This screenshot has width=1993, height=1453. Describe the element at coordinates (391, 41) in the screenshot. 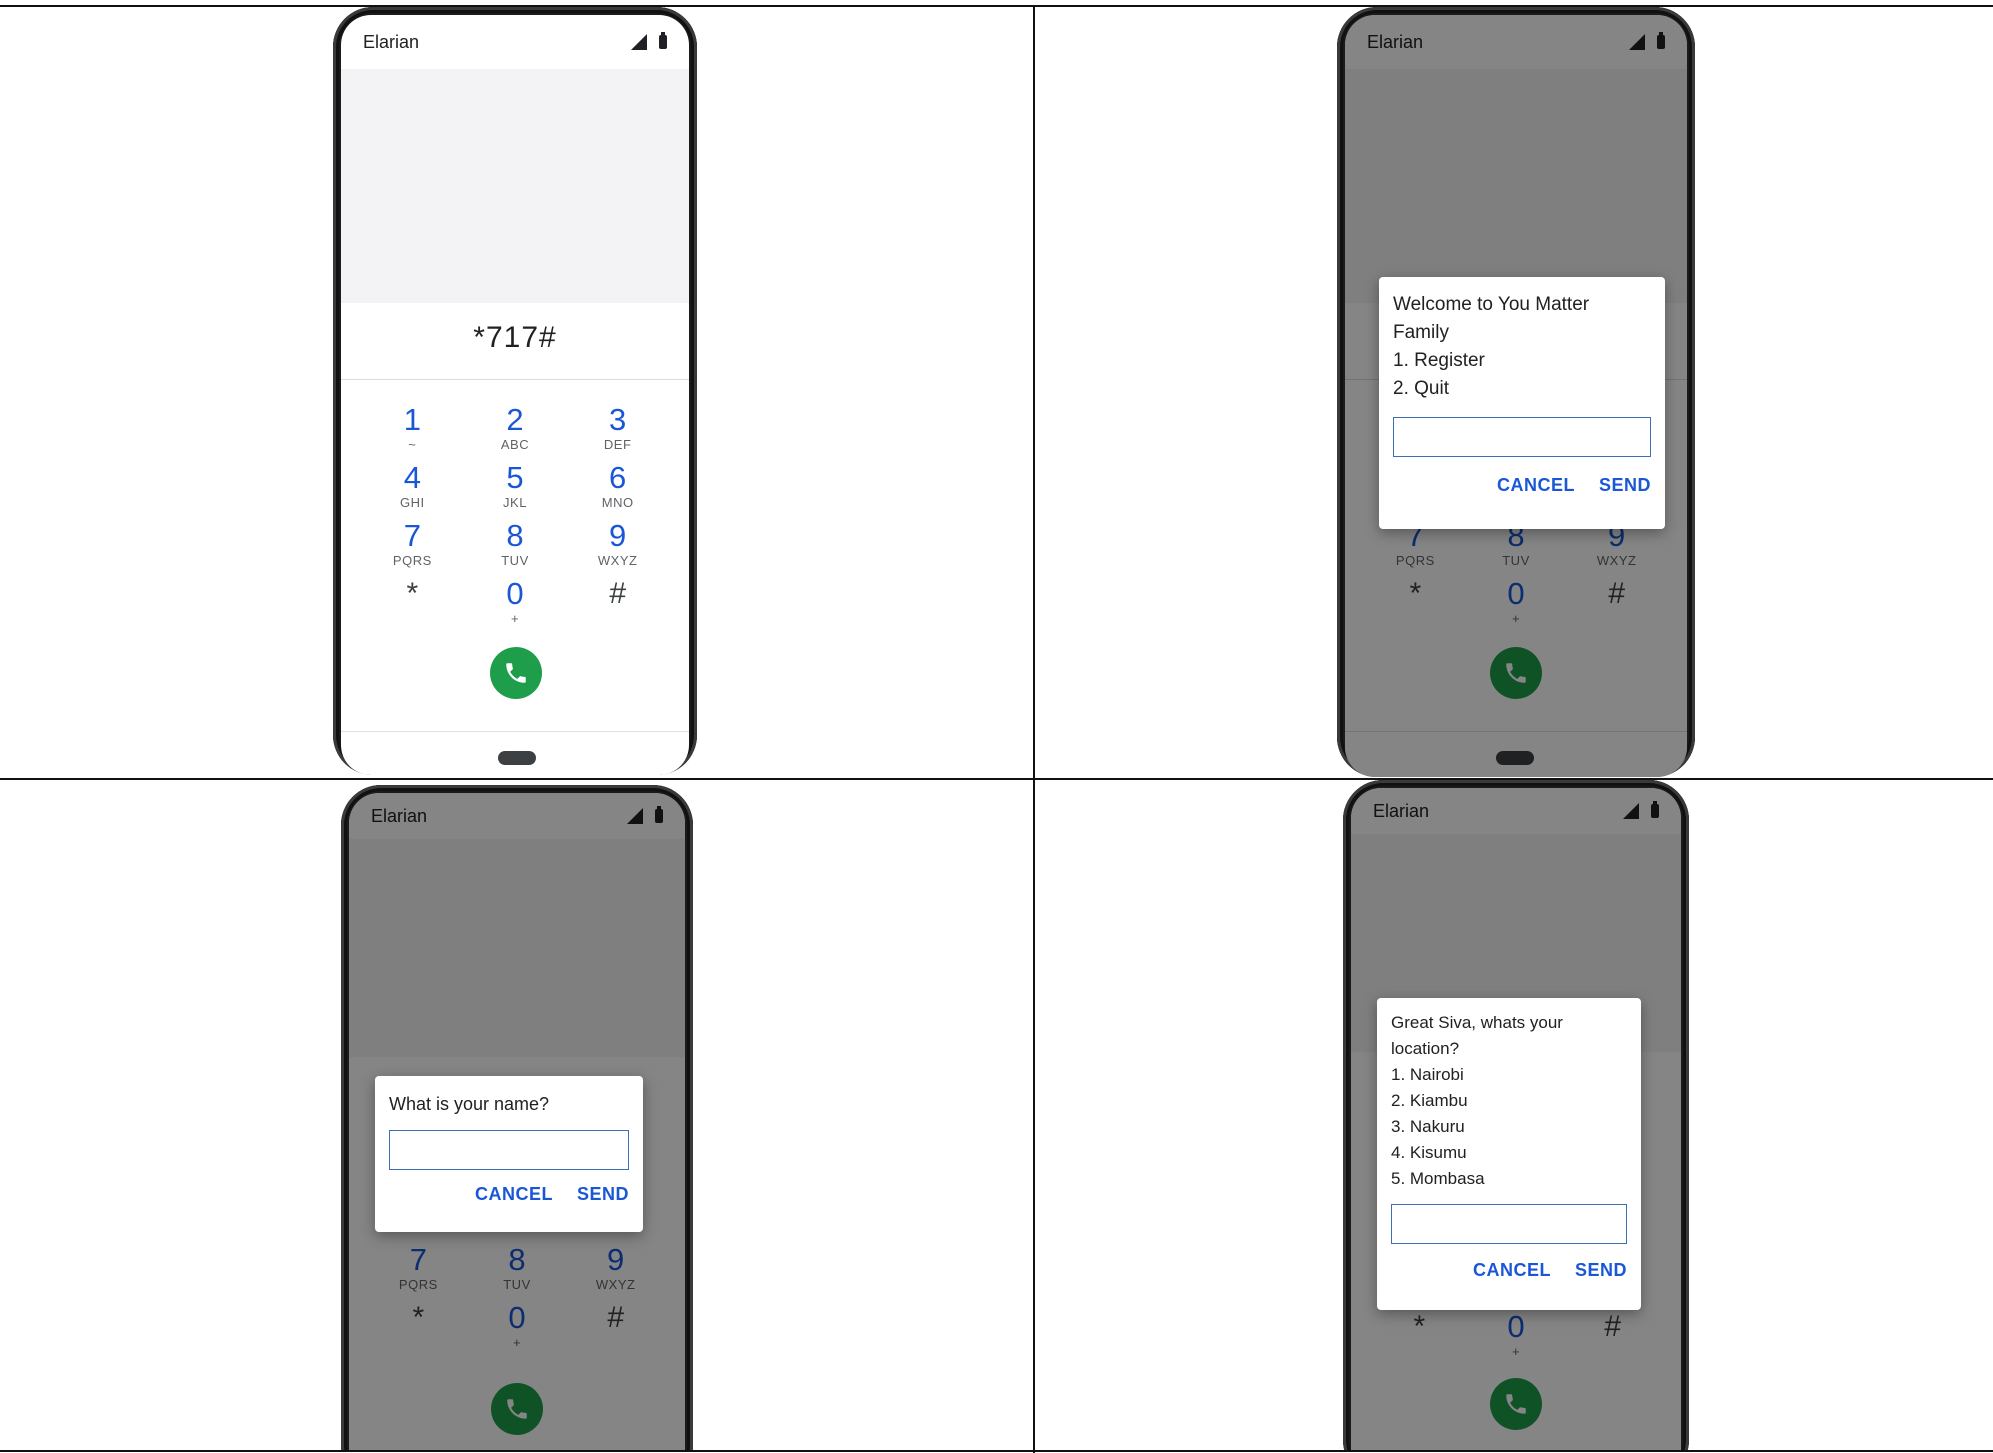

I see `carrier-label: Elarian` at that location.